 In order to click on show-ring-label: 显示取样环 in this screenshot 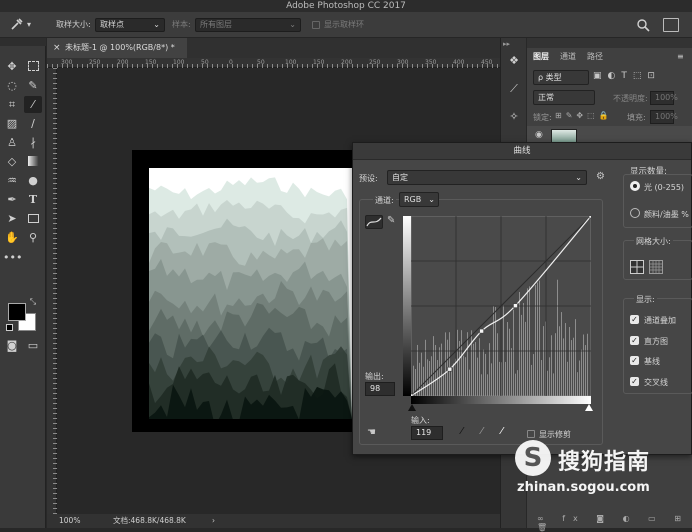, I will do `click(344, 24)`.